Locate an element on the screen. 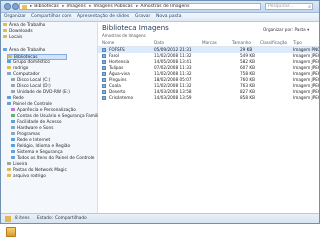 This screenshot has width=320, height=240. burn-button: Gravar is located at coordinates (142, 17).